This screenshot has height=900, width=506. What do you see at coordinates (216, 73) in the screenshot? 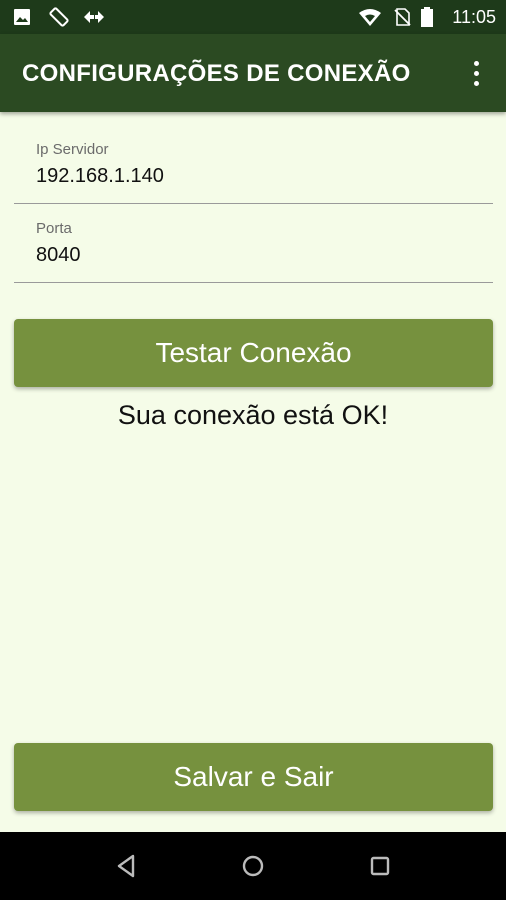
I see `page-title: CONFIGURAÇÕES DE CONEXÃO` at bounding box center [216, 73].